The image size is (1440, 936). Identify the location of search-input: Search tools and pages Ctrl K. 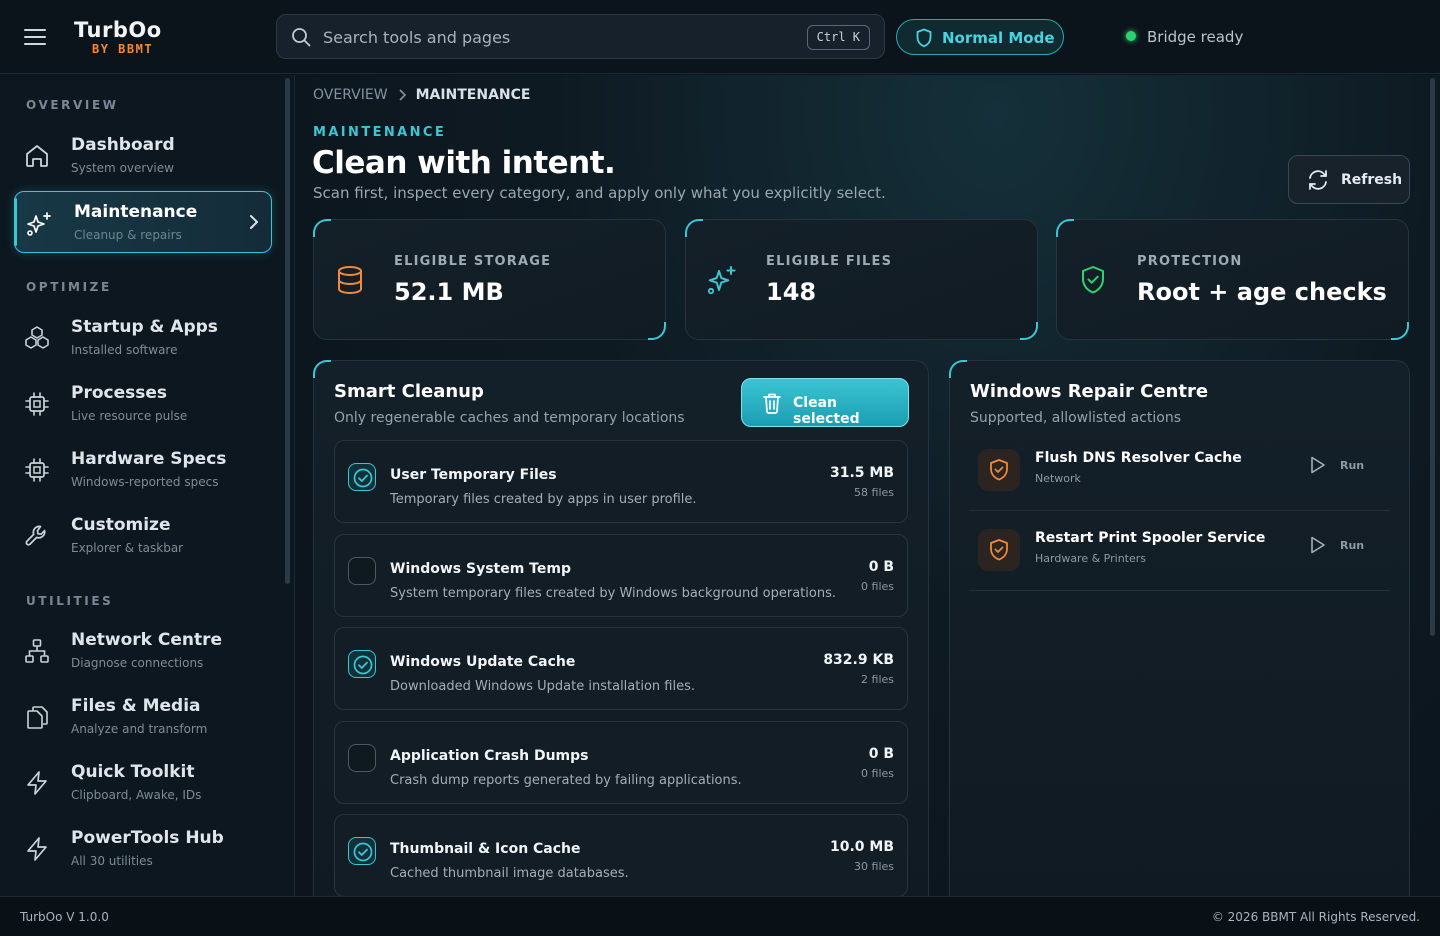
(580, 36).